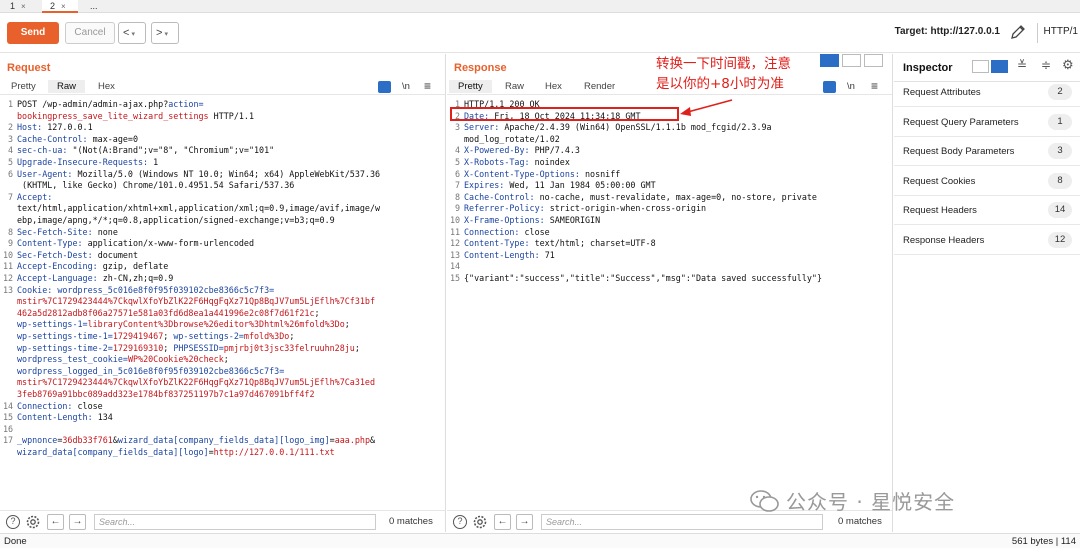  I want to click on watermark: 公众号 · 星悦安全, so click(852, 500).